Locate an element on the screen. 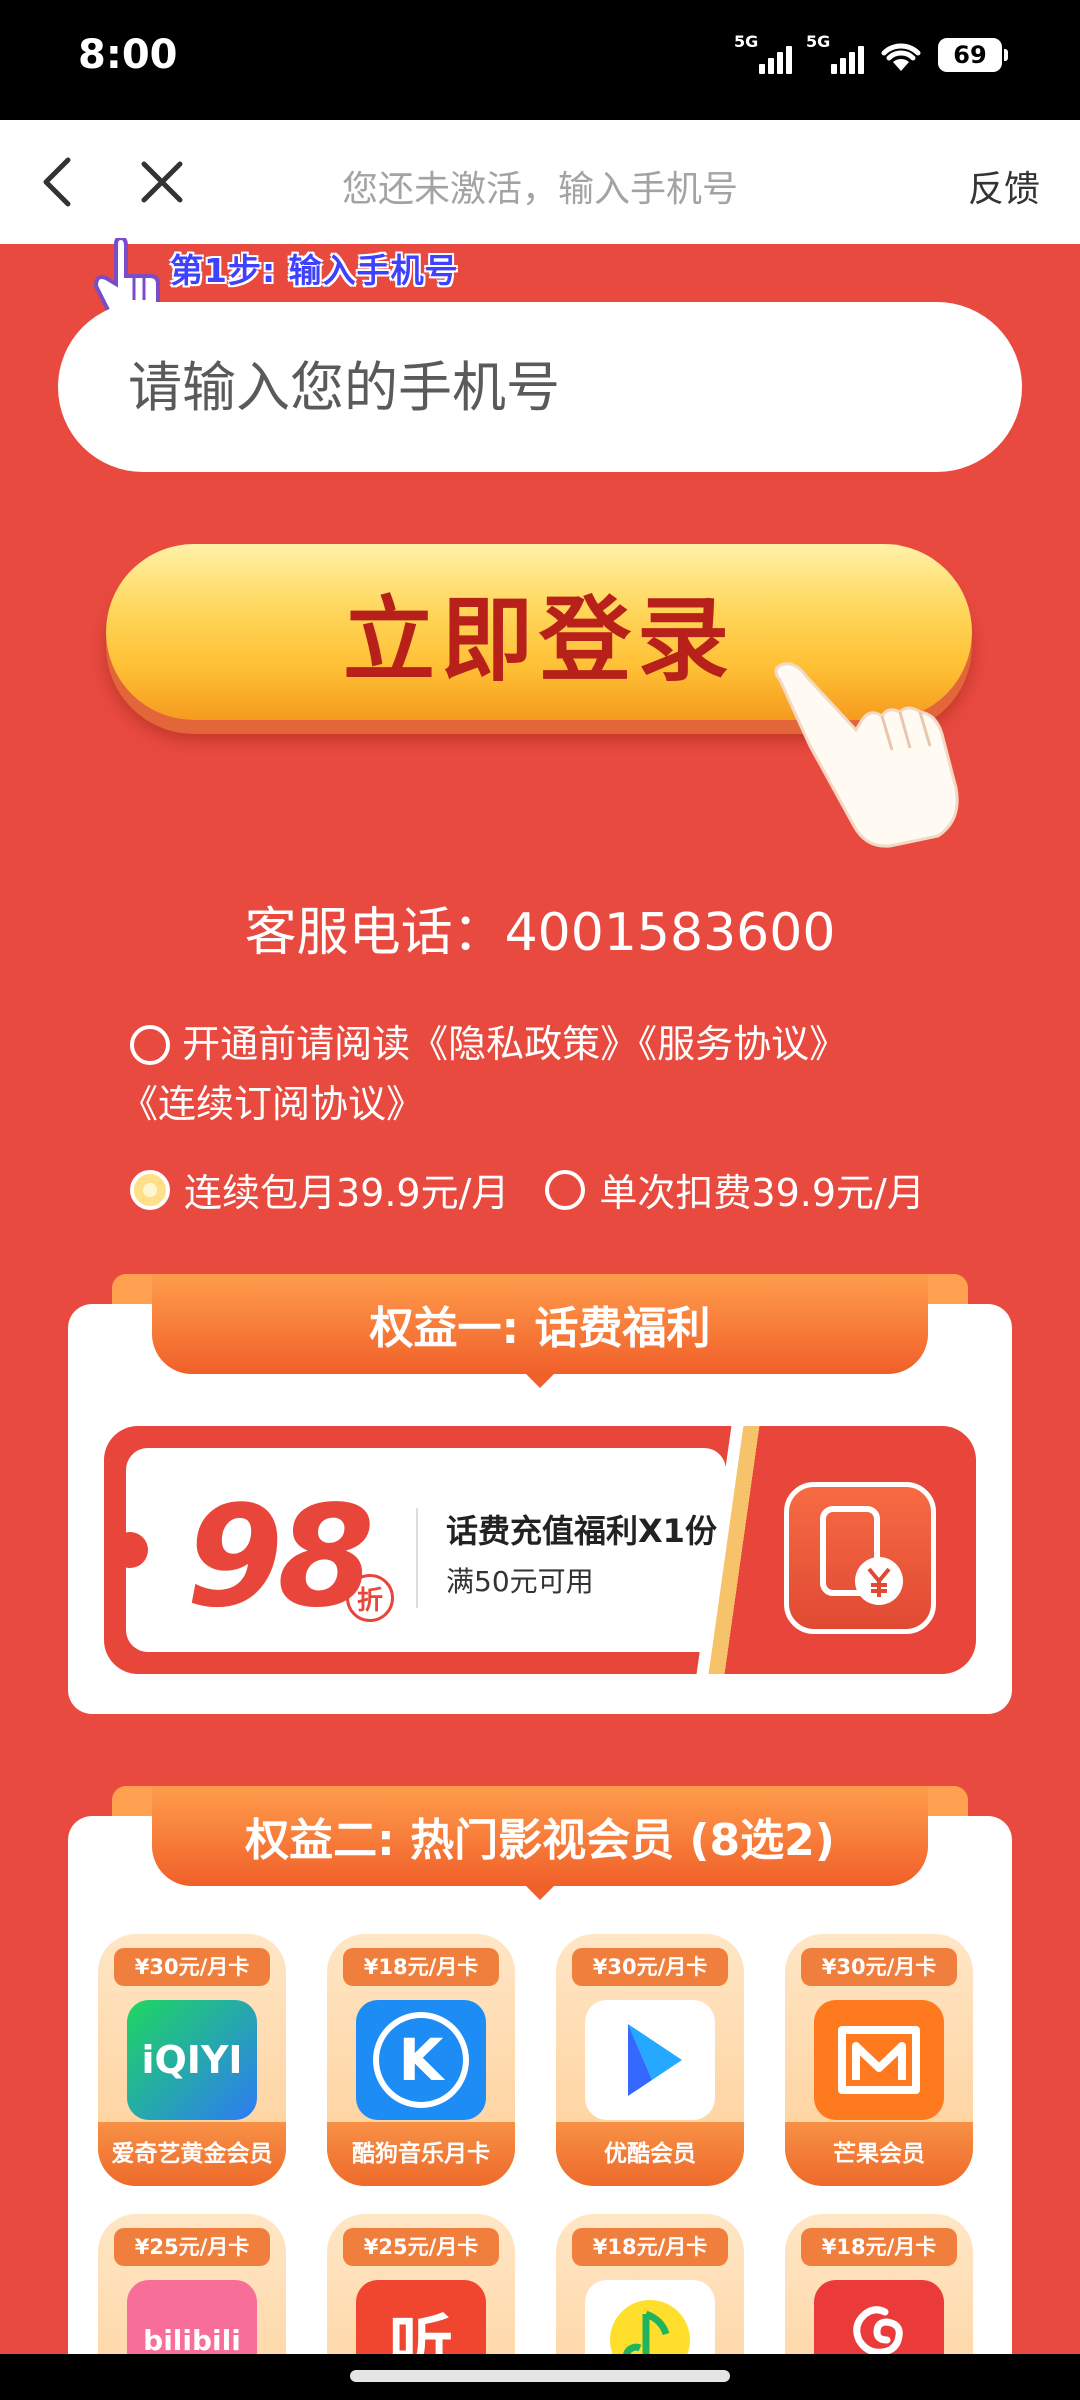 The width and height of the screenshot is (1080, 2400). wifi-icon is located at coordinates (901, 57).